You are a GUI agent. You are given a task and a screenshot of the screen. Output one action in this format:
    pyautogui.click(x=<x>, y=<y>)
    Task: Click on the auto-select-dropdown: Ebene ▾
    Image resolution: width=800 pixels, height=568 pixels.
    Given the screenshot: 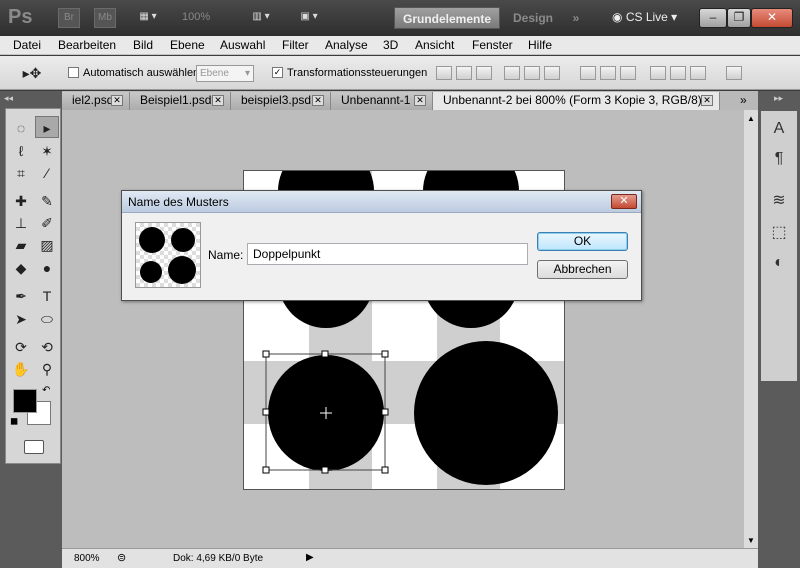 What is the action you would take?
    pyautogui.click(x=225, y=73)
    